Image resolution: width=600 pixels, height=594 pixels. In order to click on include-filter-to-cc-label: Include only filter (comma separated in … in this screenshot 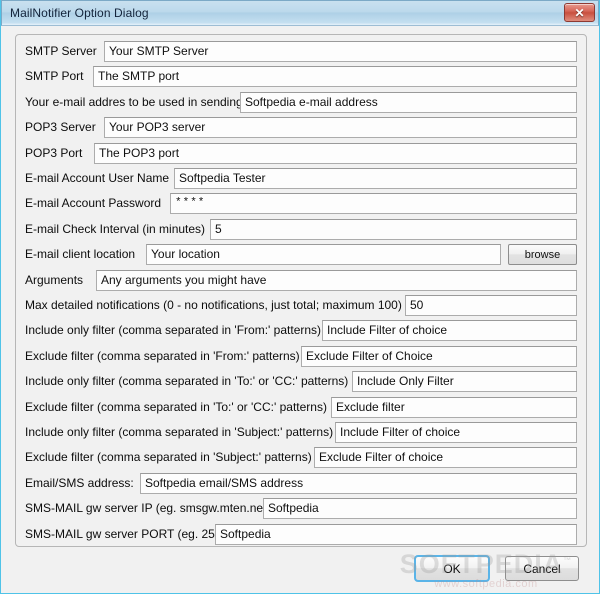, I will do `click(187, 381)`.